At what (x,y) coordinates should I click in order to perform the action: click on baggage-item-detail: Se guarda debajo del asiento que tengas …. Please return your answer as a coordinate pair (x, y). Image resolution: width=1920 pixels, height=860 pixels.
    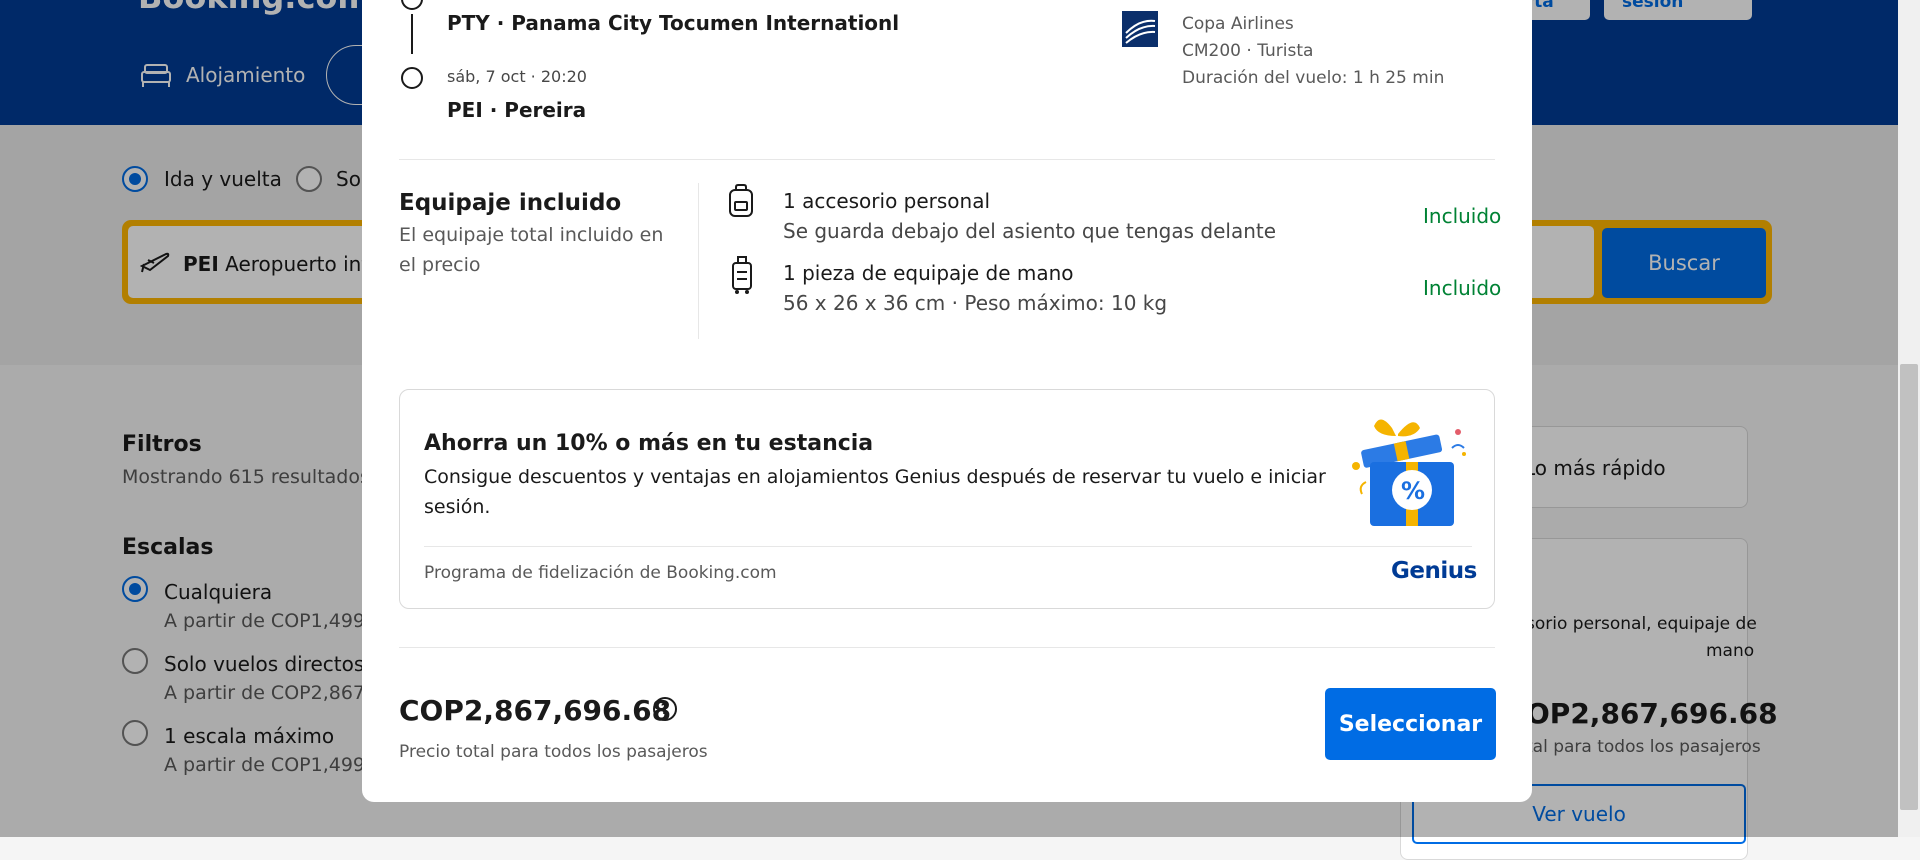
    Looking at the image, I should click on (1030, 231).